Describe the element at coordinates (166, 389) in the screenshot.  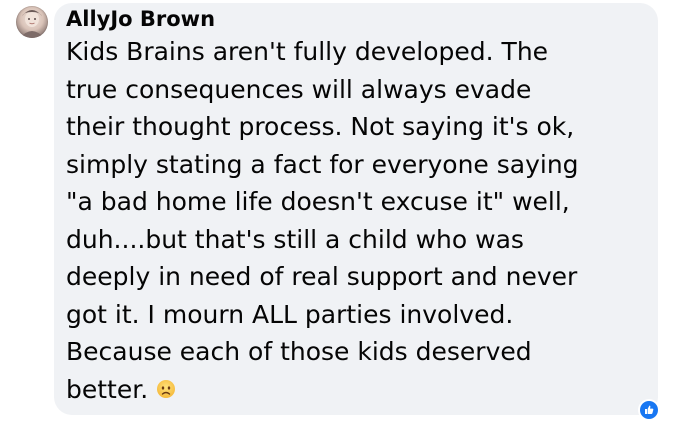
I see `sad-face-emoji-icon` at that location.